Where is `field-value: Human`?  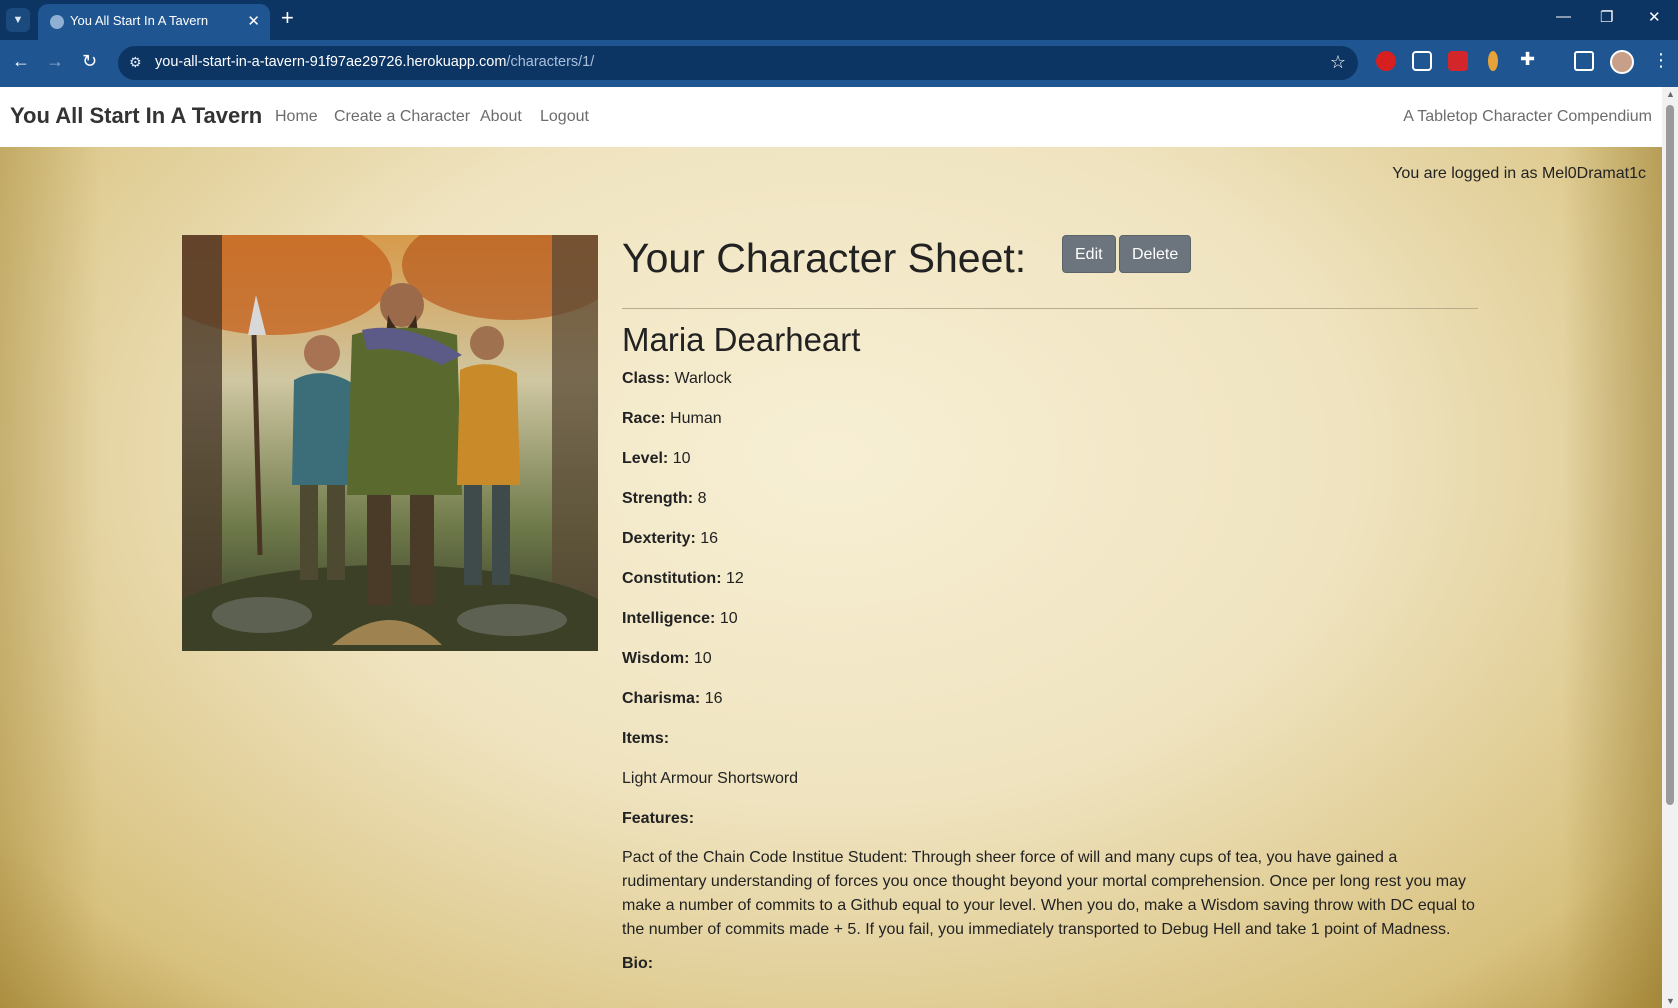
field-value: Human is located at coordinates (696, 418).